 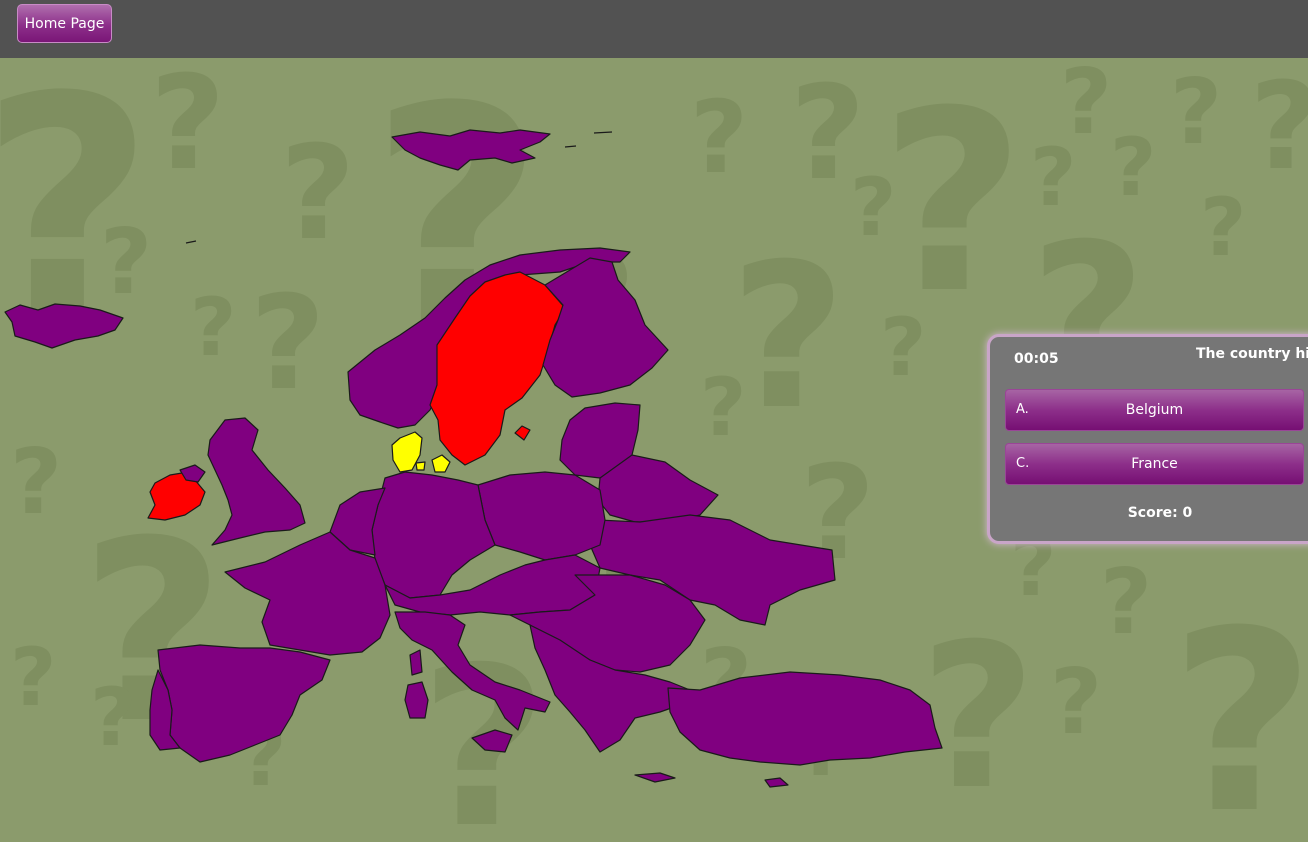 What do you see at coordinates (805, 718) in the screenshot?
I see `turkey-shape` at bounding box center [805, 718].